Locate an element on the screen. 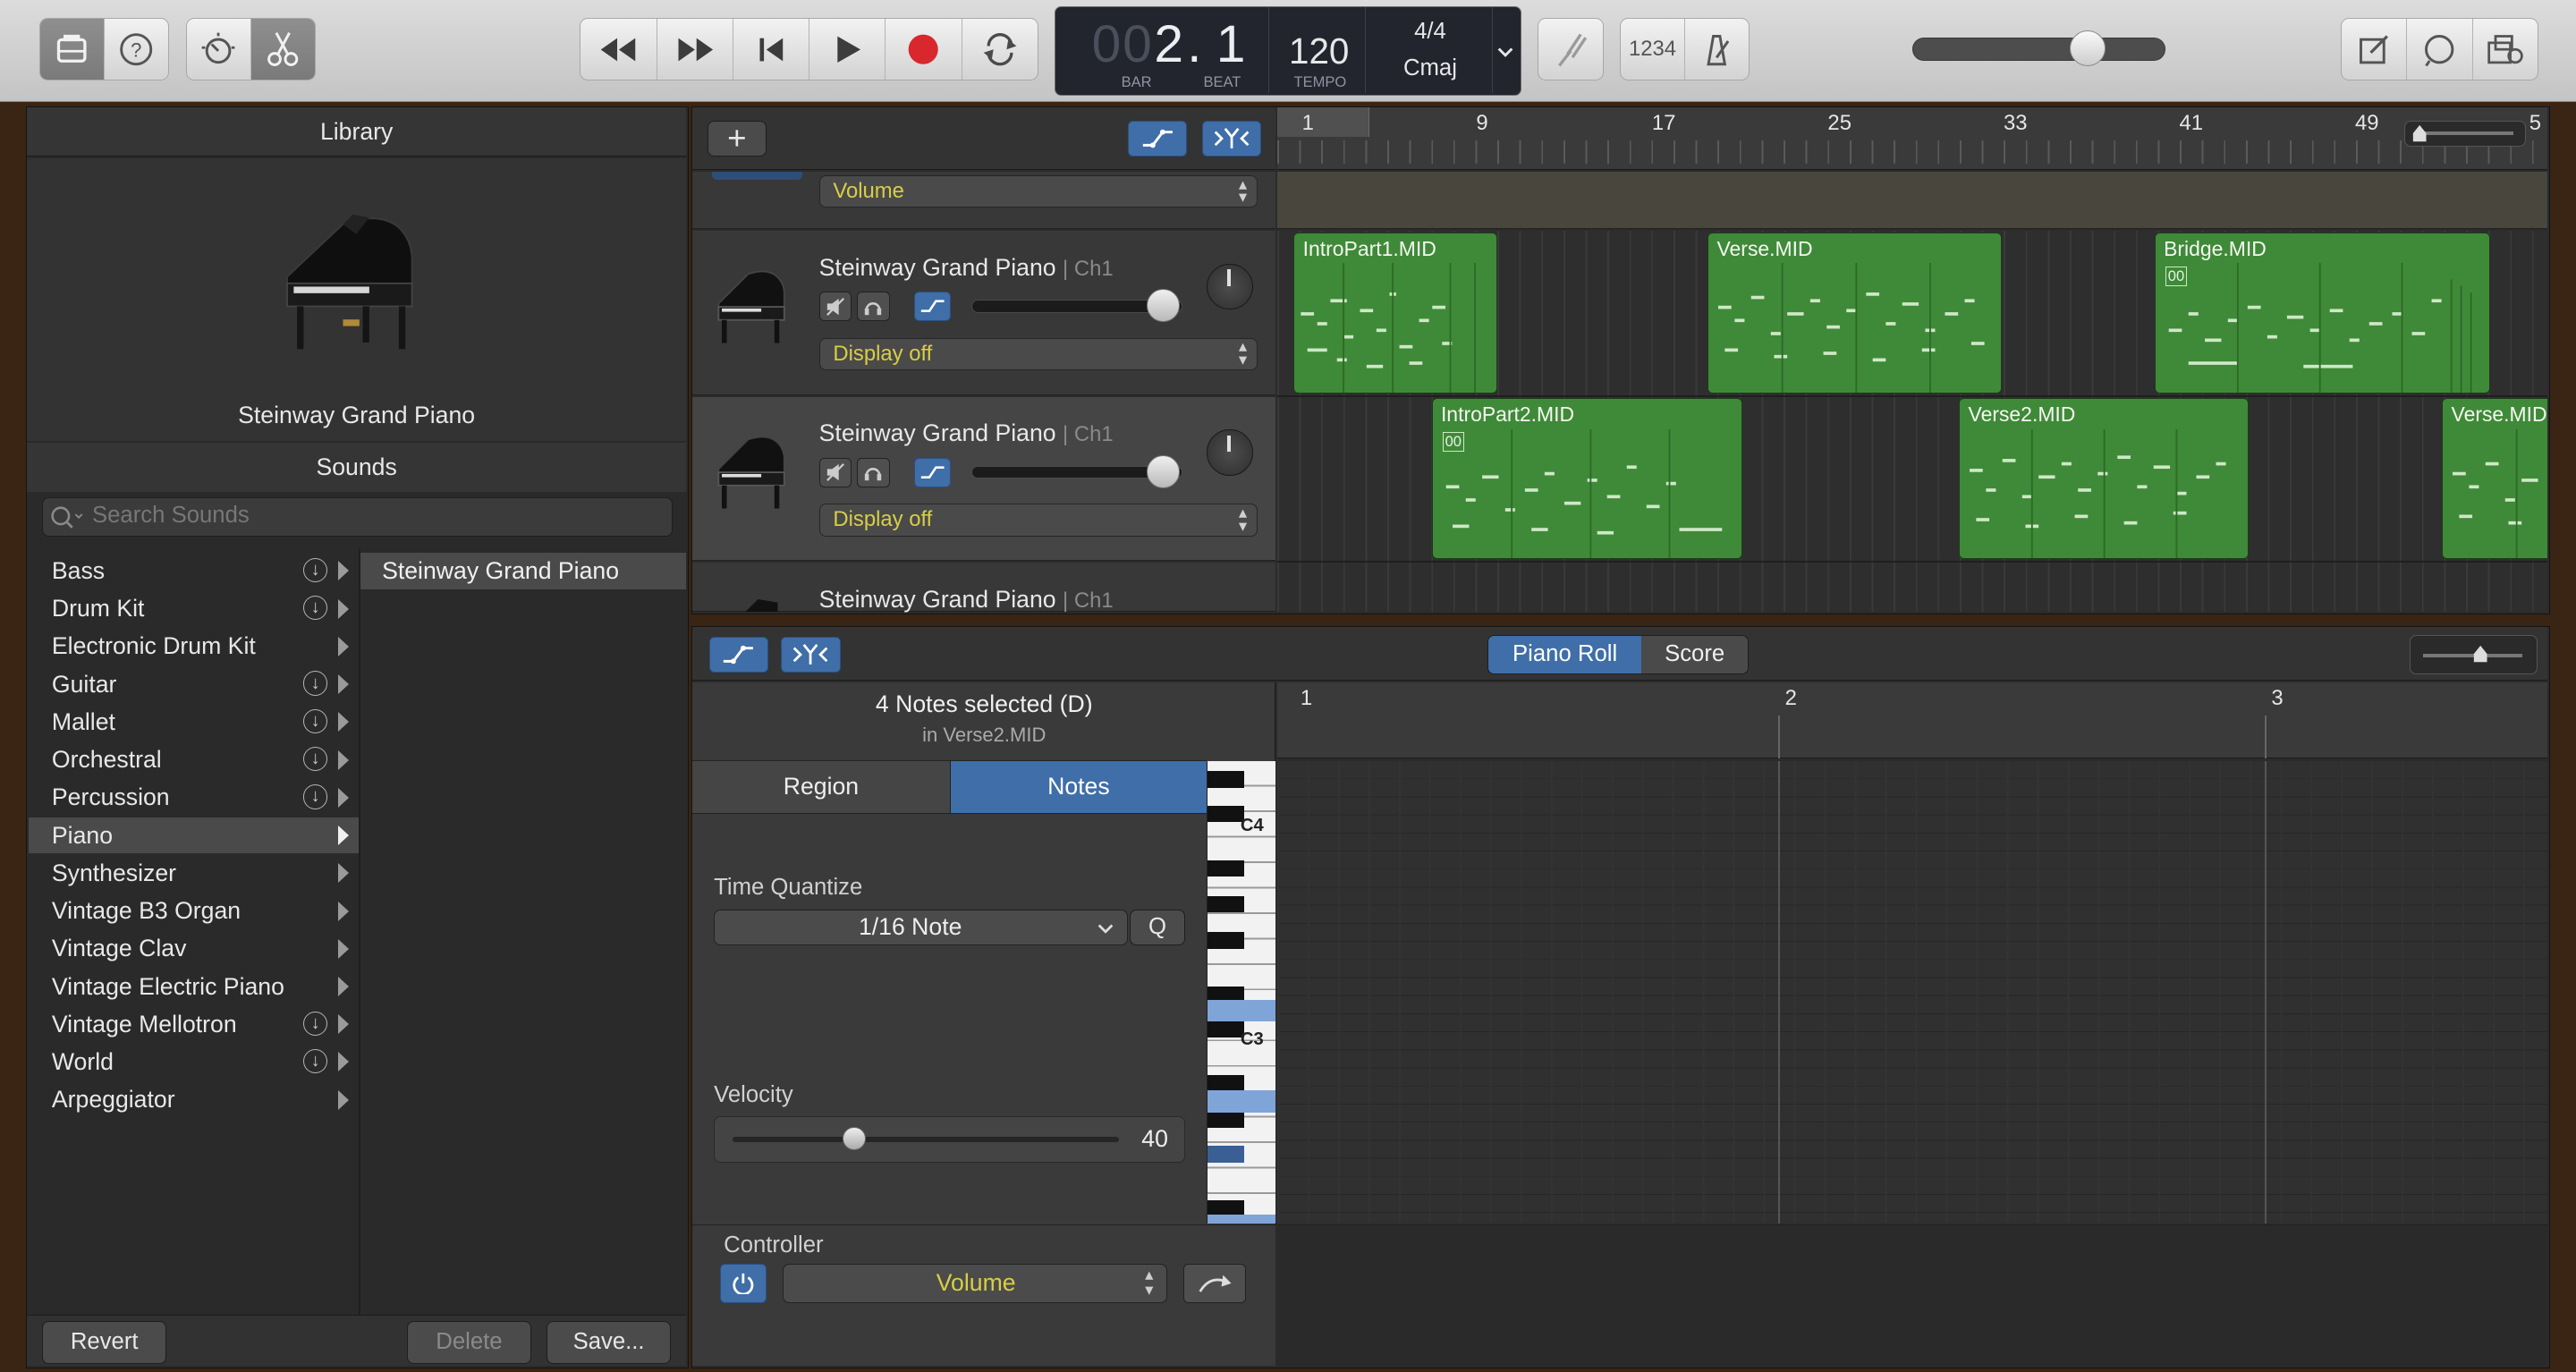  editor-ruler: 1 2 3 is located at coordinates (1912, 720).